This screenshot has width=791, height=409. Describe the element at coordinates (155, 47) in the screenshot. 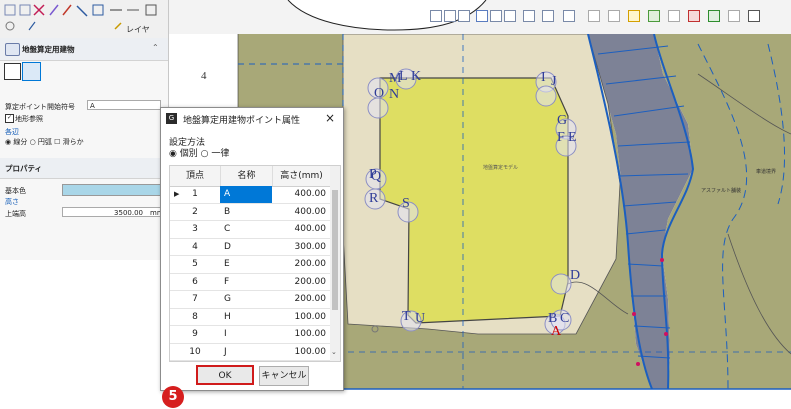

I see `collapse-icon: ⌃` at that location.